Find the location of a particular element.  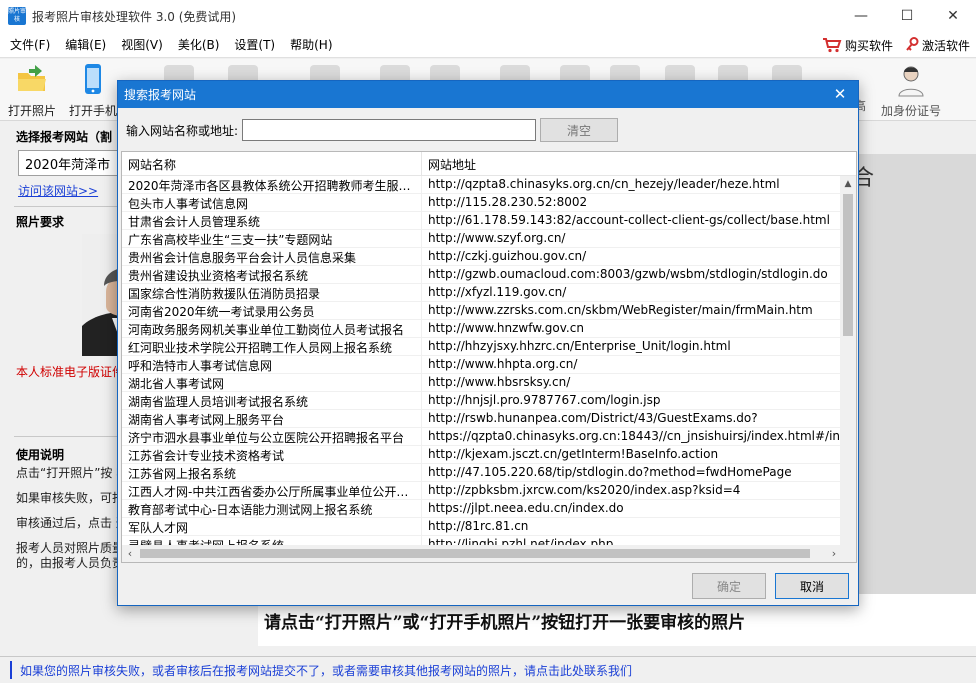

site-url-cell: http://www.hbsrsksy.cn/ is located at coordinates (499, 382).